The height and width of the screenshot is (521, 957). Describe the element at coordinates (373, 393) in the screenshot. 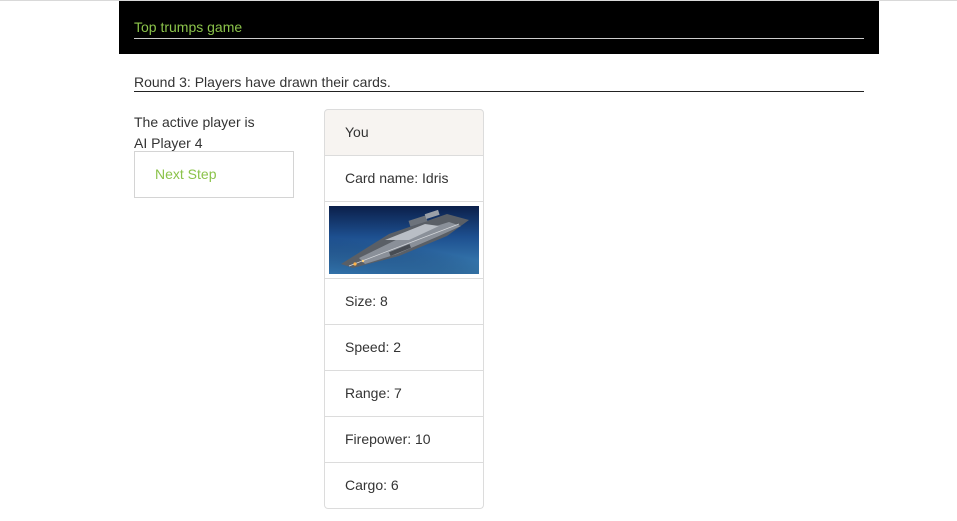

I see `stat-range: Range: 7` at that location.